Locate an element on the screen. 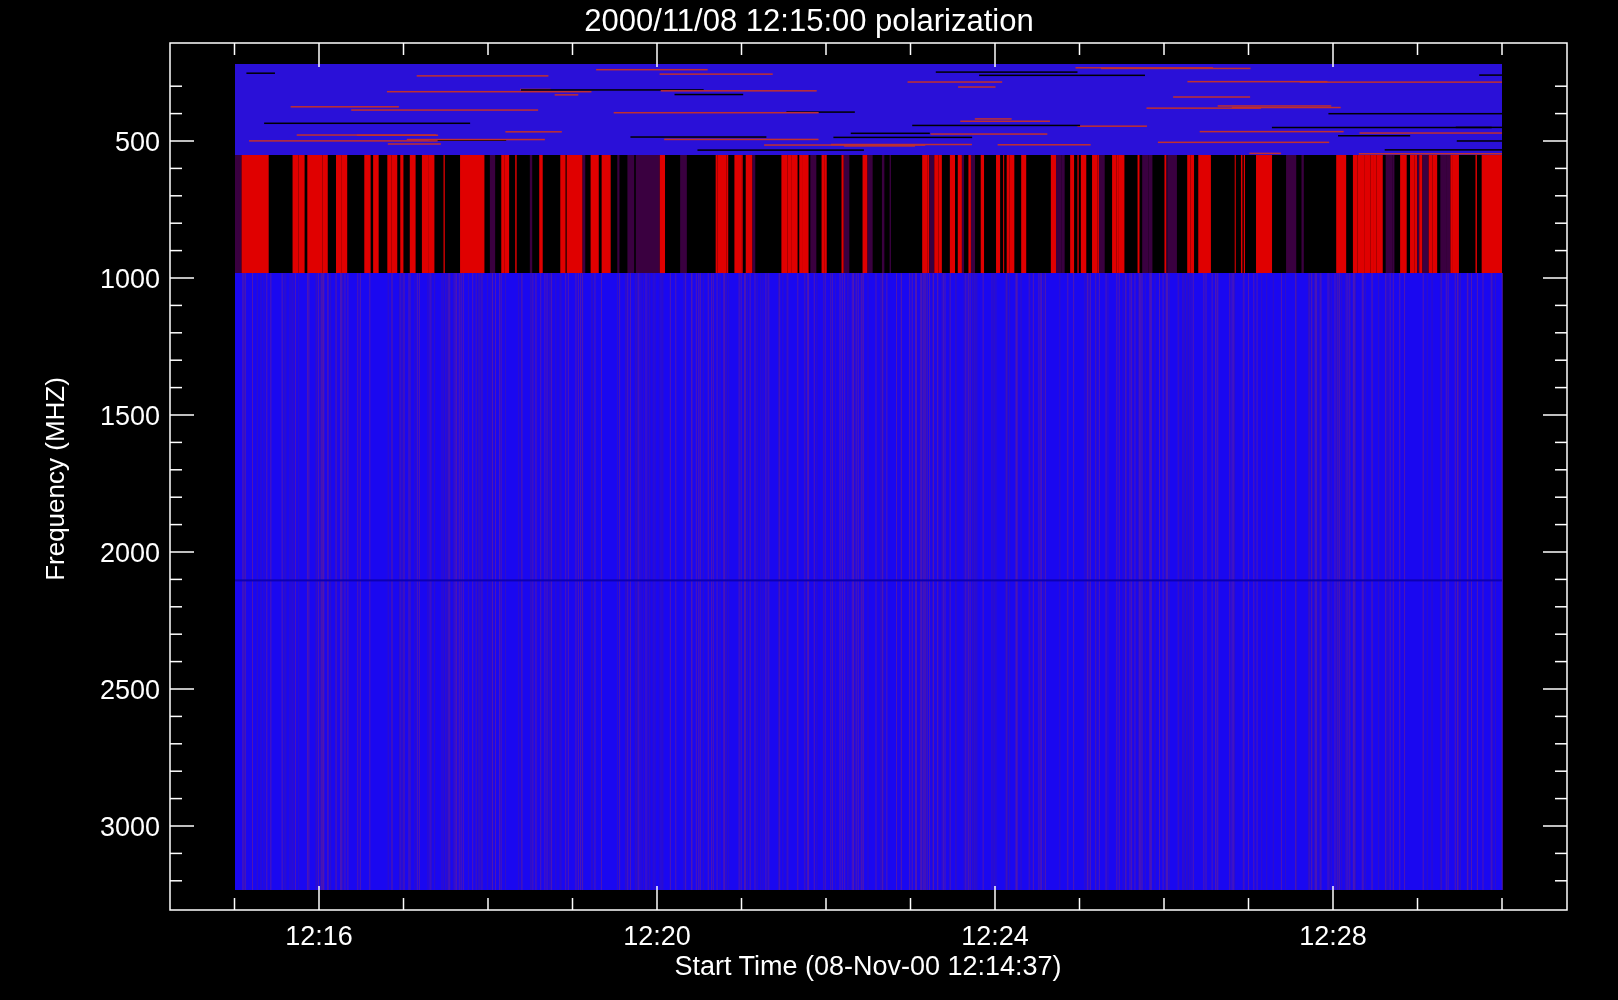 The height and width of the screenshot is (1000, 1618). y-tick-label: 2500 is located at coordinates (129, 690).